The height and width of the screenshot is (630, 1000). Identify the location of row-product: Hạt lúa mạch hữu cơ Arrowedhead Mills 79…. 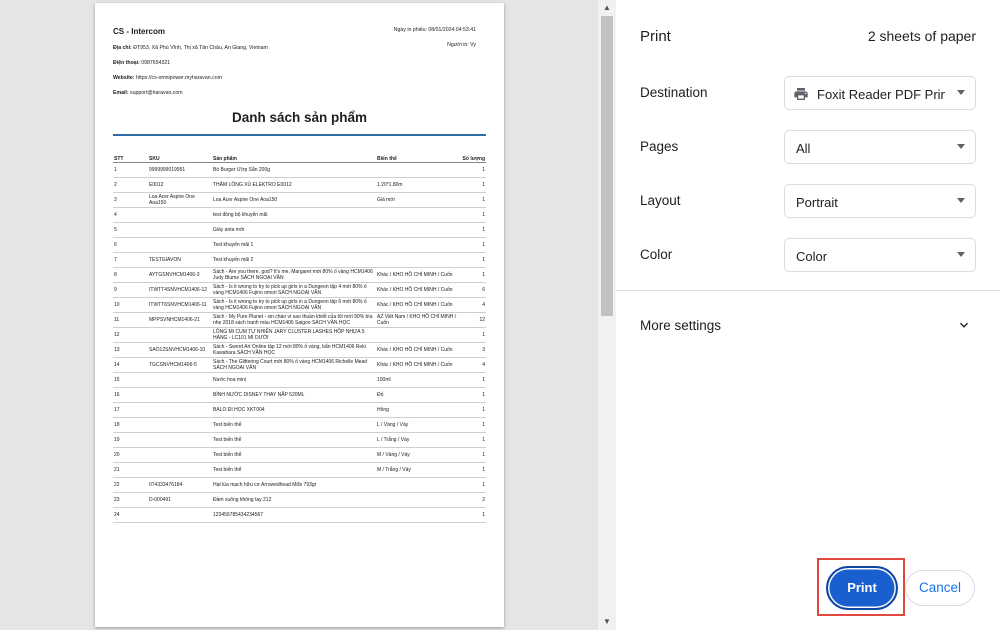
(294, 485).